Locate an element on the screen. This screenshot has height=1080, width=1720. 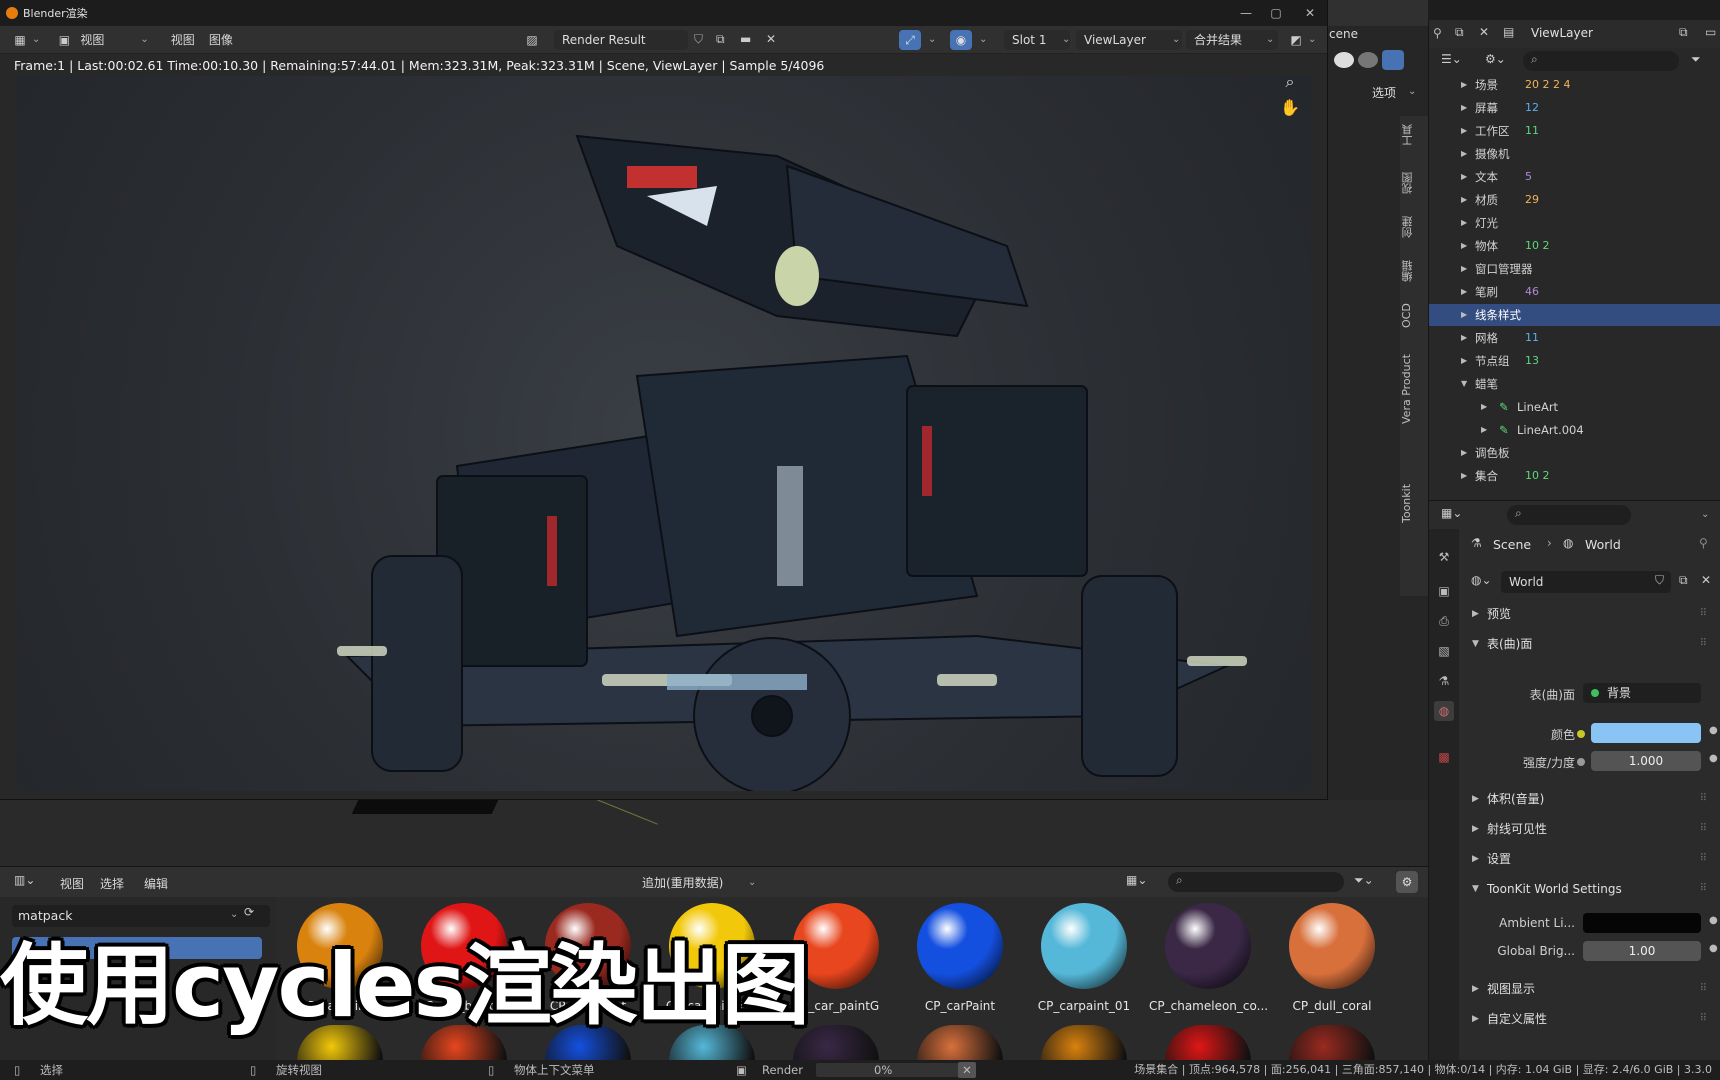
scene-tab-icon: ⚗ is located at coordinates (1444, 681).